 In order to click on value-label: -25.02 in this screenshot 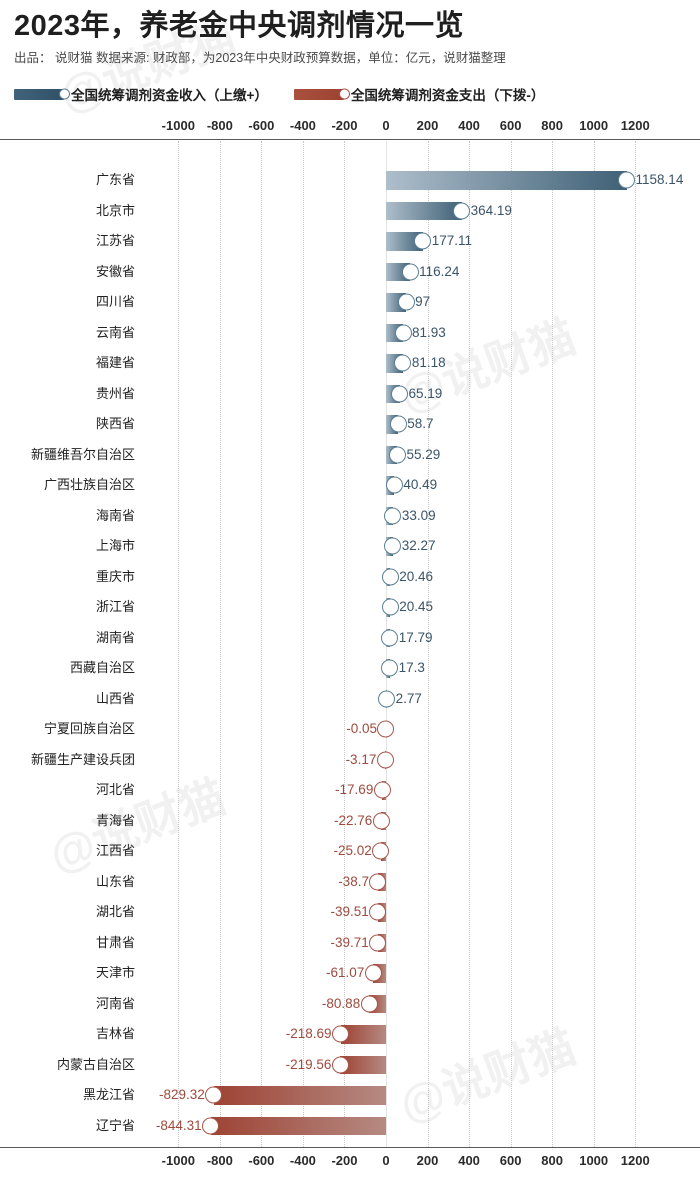, I will do `click(352, 850)`.